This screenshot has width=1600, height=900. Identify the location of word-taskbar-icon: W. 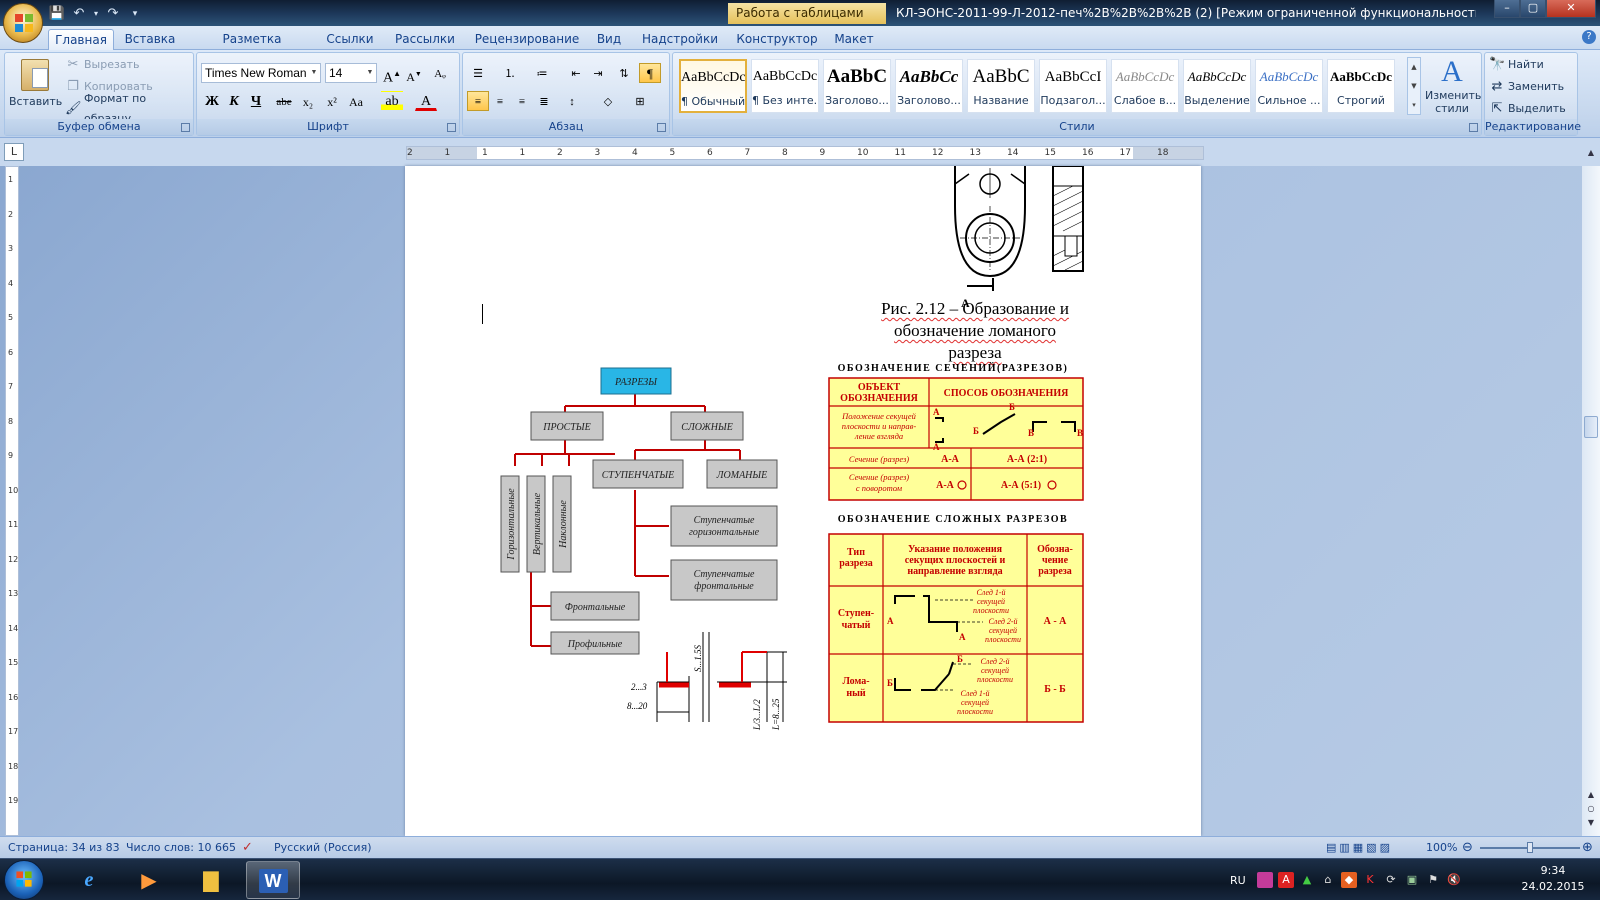
(273, 880).